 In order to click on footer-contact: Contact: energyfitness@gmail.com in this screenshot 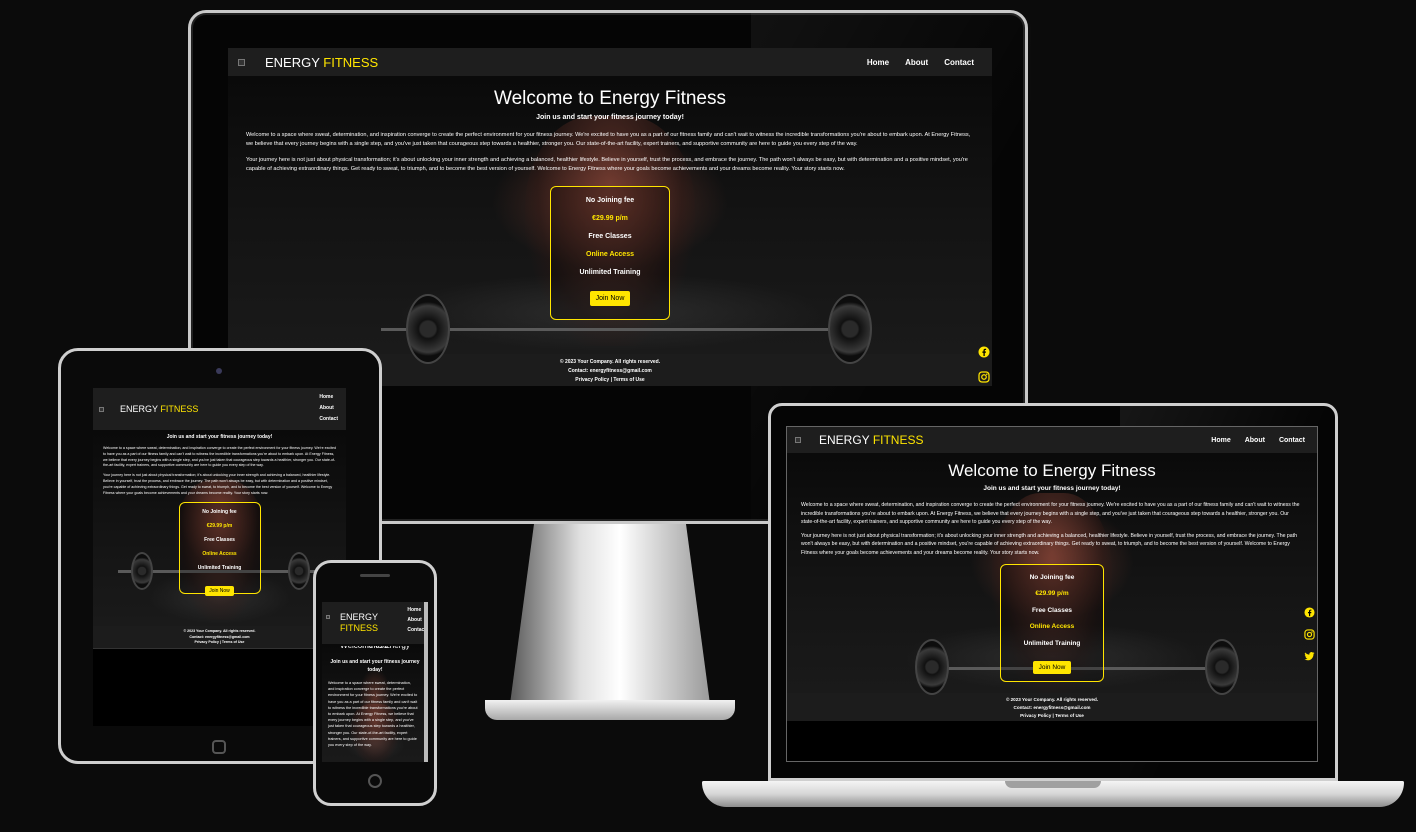, I will do `click(1052, 707)`.